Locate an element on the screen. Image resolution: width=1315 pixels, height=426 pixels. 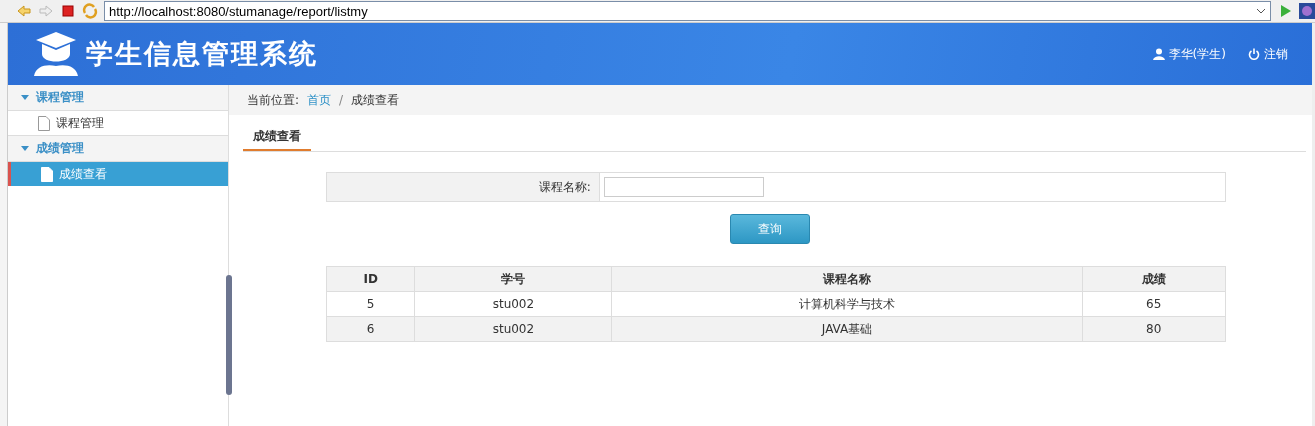
table-cell: 80 is located at coordinates (1154, 329).